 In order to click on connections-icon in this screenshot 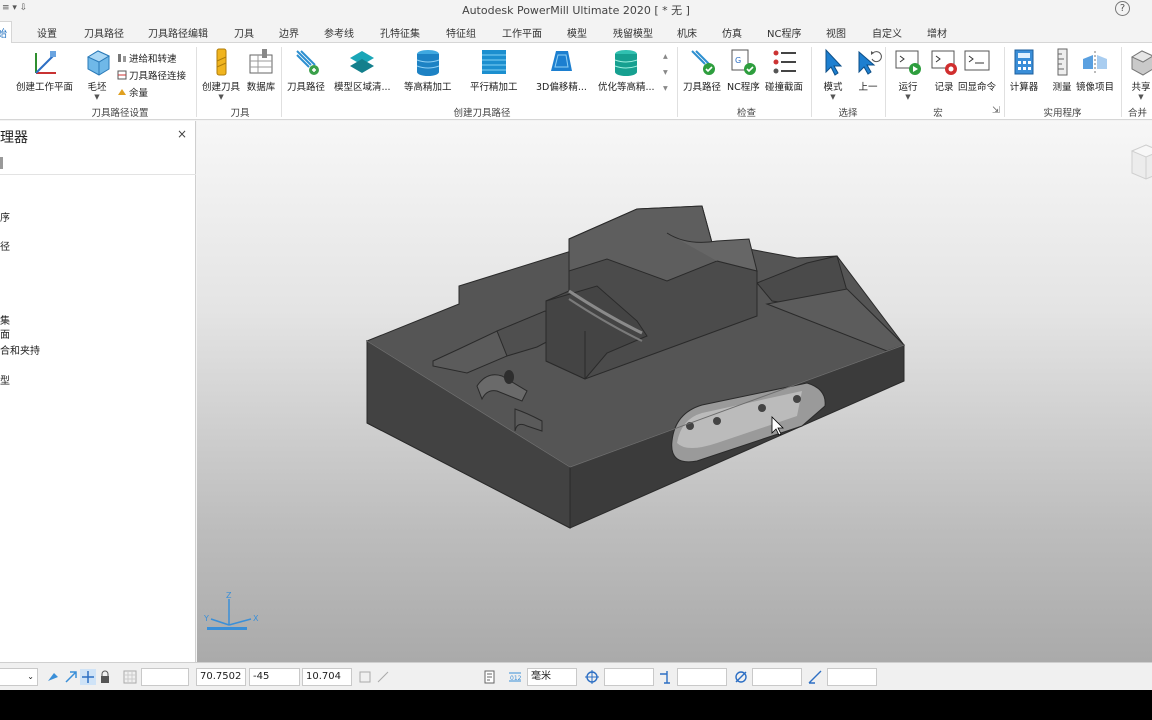, I will do `click(122, 75)`.